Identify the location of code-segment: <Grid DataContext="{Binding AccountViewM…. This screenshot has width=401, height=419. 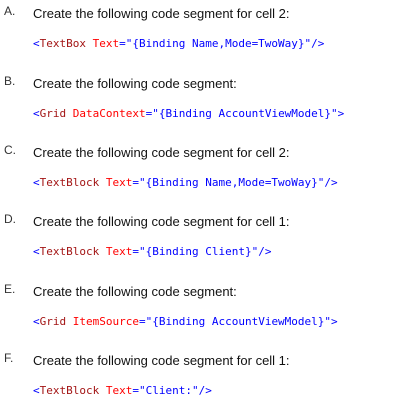
(188, 114).